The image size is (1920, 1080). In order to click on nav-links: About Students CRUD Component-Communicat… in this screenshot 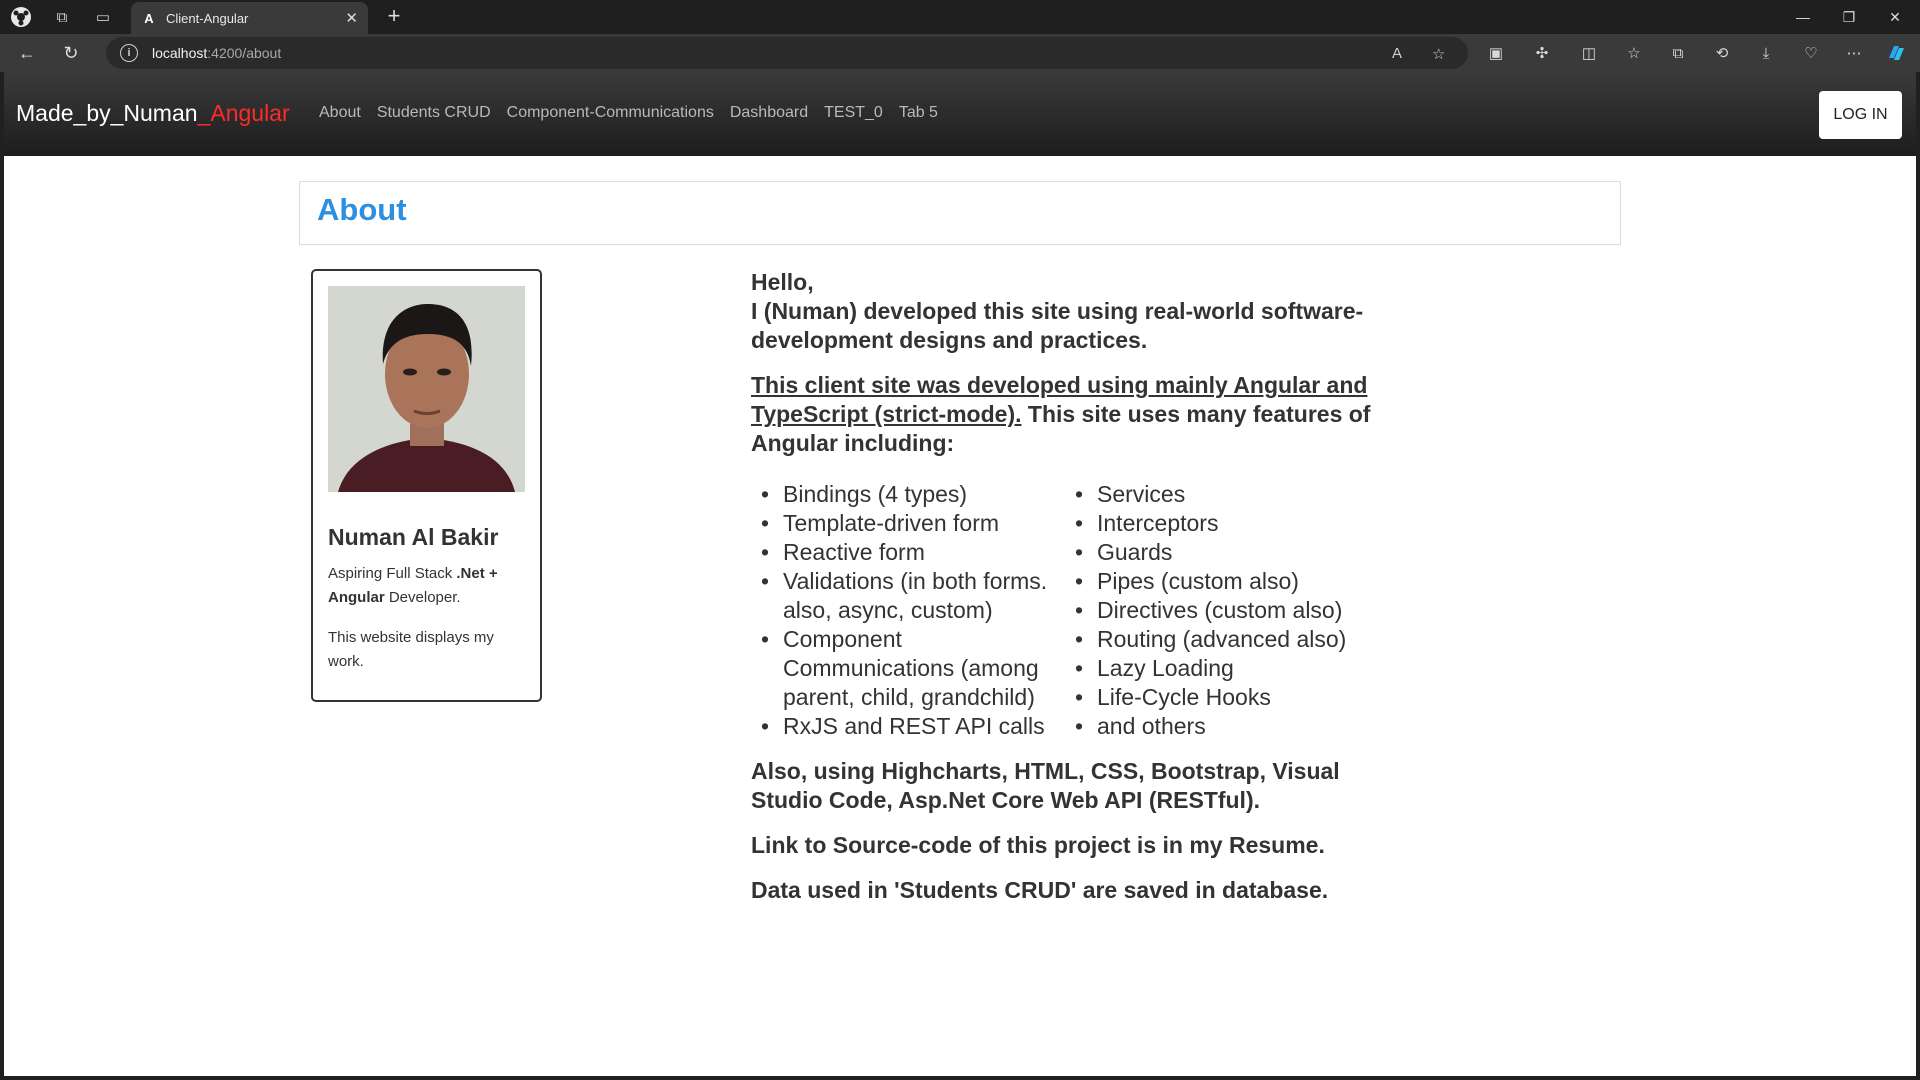, I will do `click(636, 113)`.